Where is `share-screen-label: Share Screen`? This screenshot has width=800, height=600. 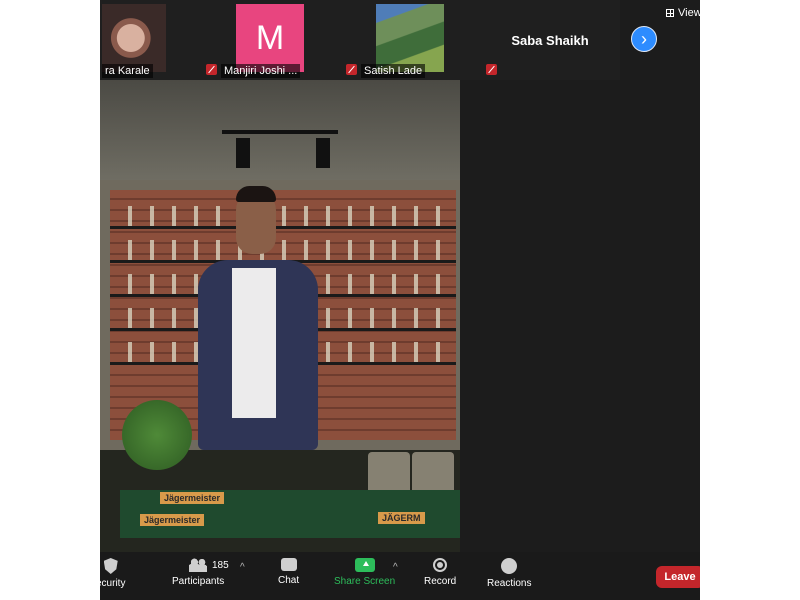
share-screen-label: Share Screen is located at coordinates (365, 581).